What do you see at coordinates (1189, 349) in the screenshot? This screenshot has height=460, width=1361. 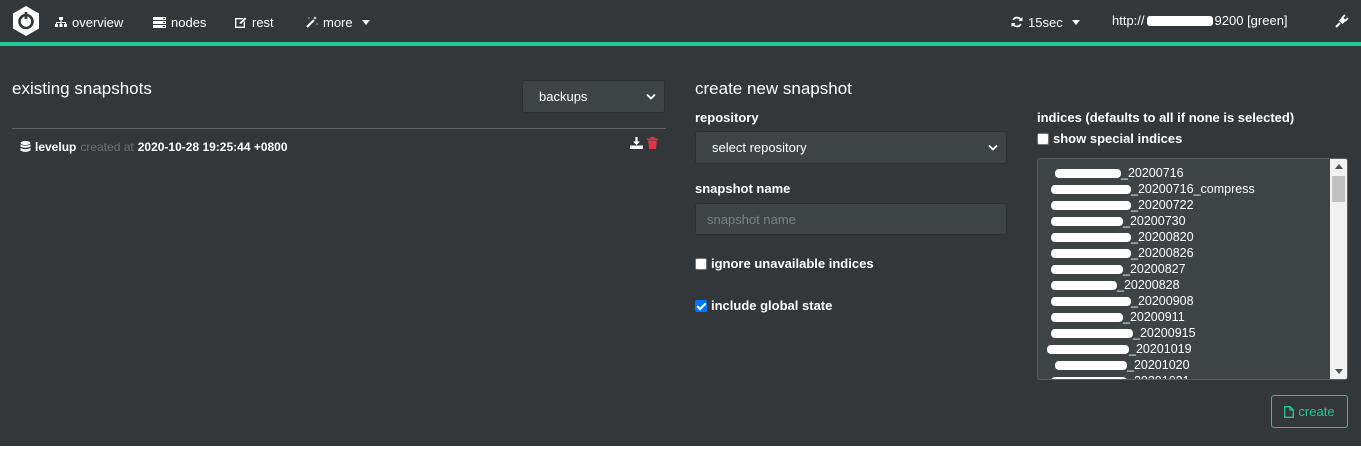 I see `index-option: _20201019` at bounding box center [1189, 349].